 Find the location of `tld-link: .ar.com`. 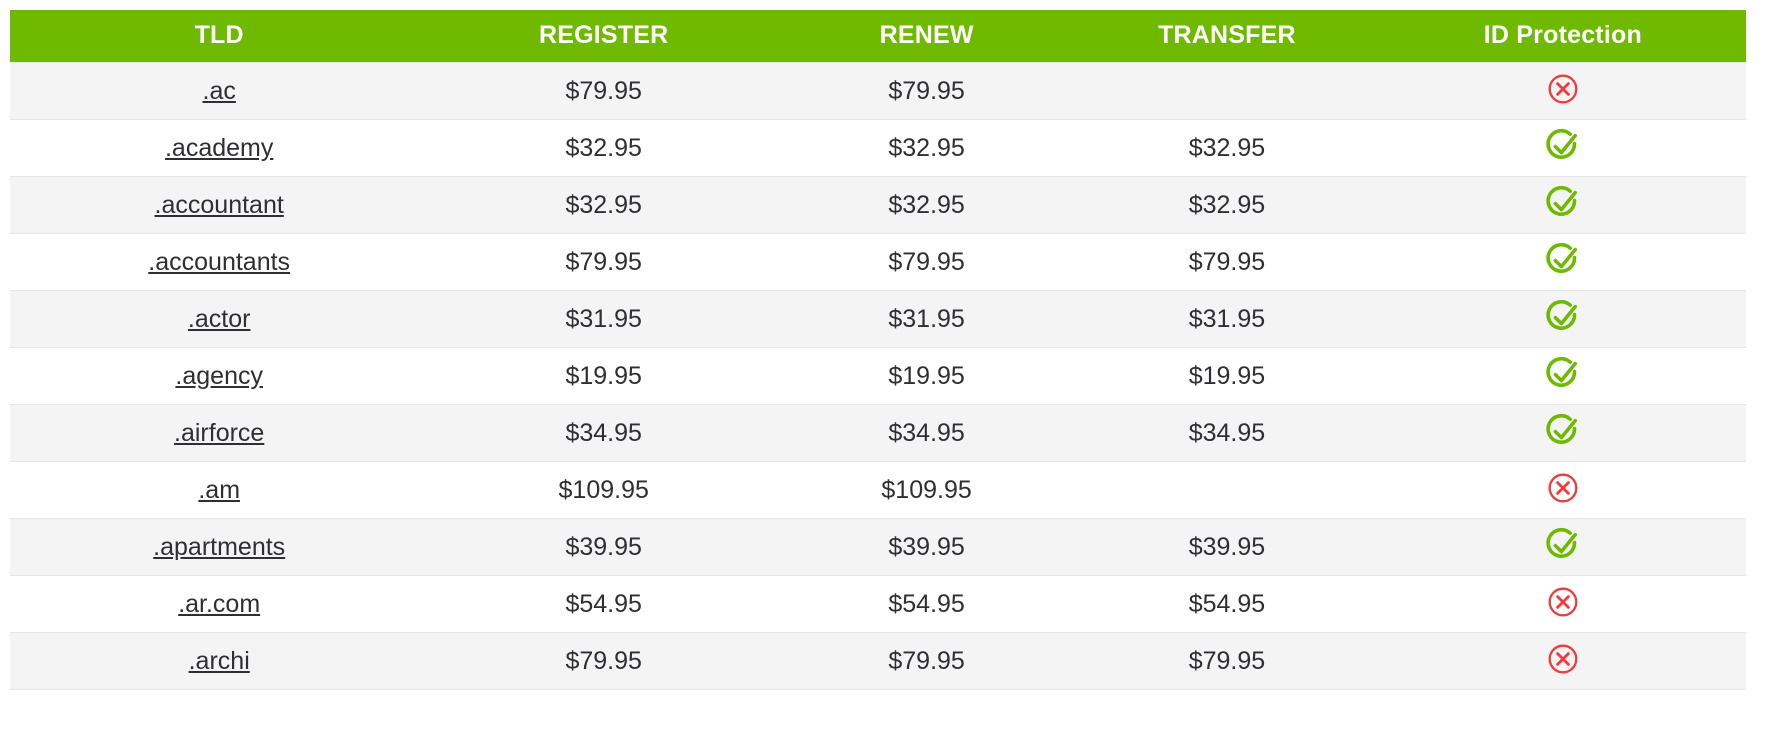

tld-link: .ar.com is located at coordinates (219, 604).